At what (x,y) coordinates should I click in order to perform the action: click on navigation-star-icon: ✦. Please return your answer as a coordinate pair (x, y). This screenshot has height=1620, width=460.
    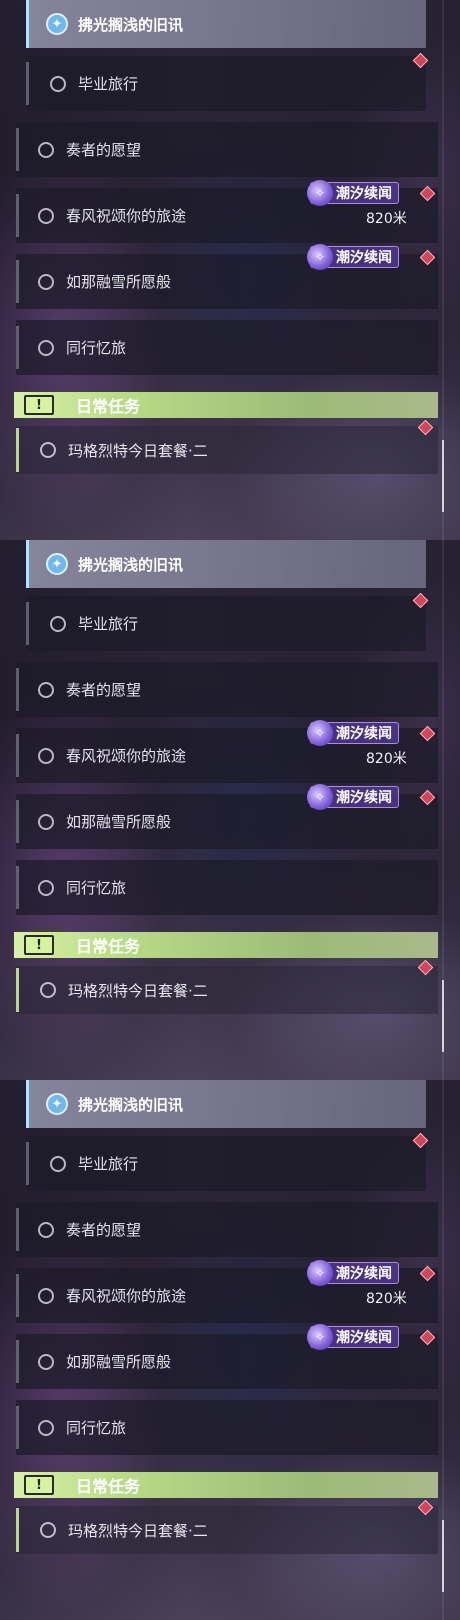
    Looking at the image, I should click on (57, 564).